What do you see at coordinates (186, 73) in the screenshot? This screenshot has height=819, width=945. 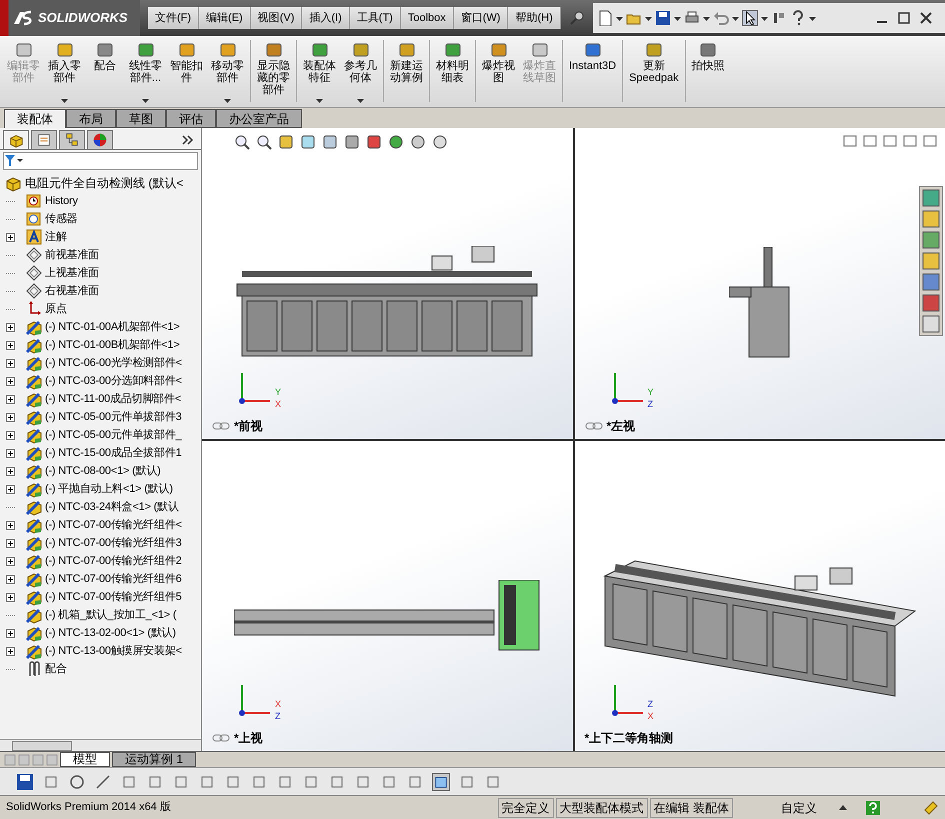 I see `ribbon-button: 智能扣 件` at bounding box center [186, 73].